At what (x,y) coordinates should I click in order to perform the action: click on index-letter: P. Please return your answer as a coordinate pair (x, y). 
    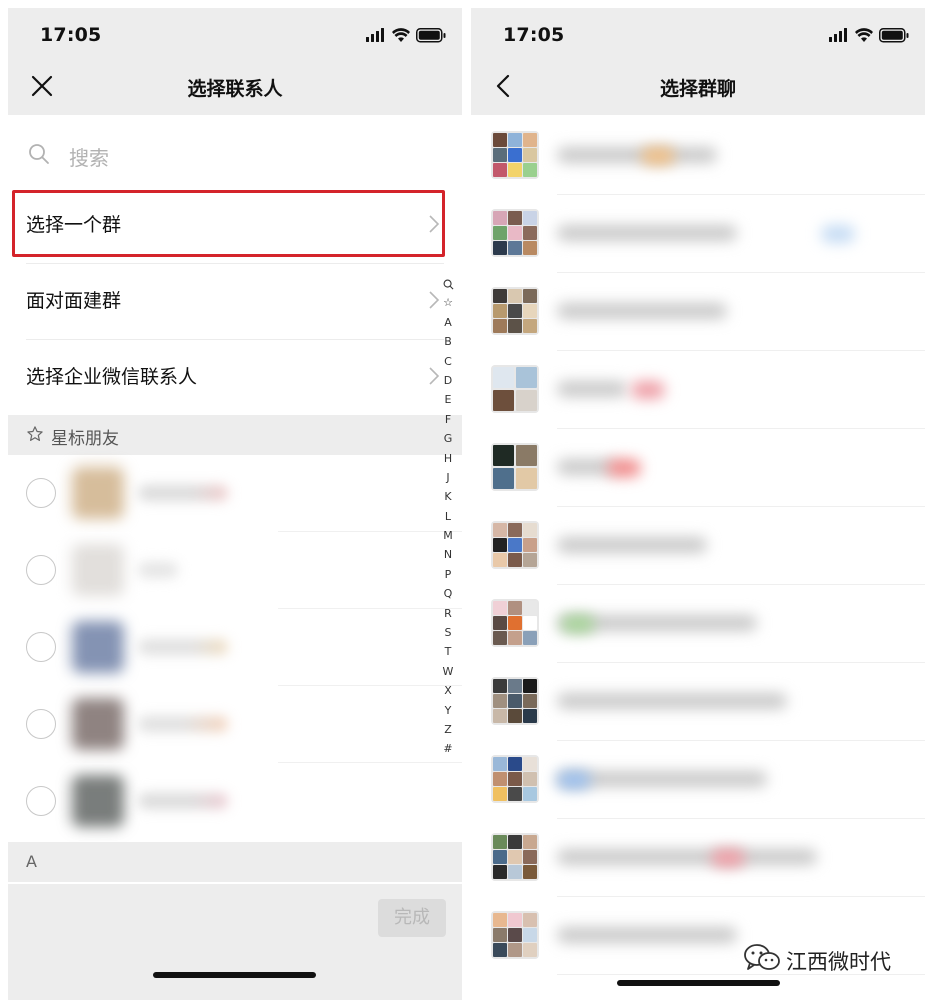
    Looking at the image, I should click on (448, 574).